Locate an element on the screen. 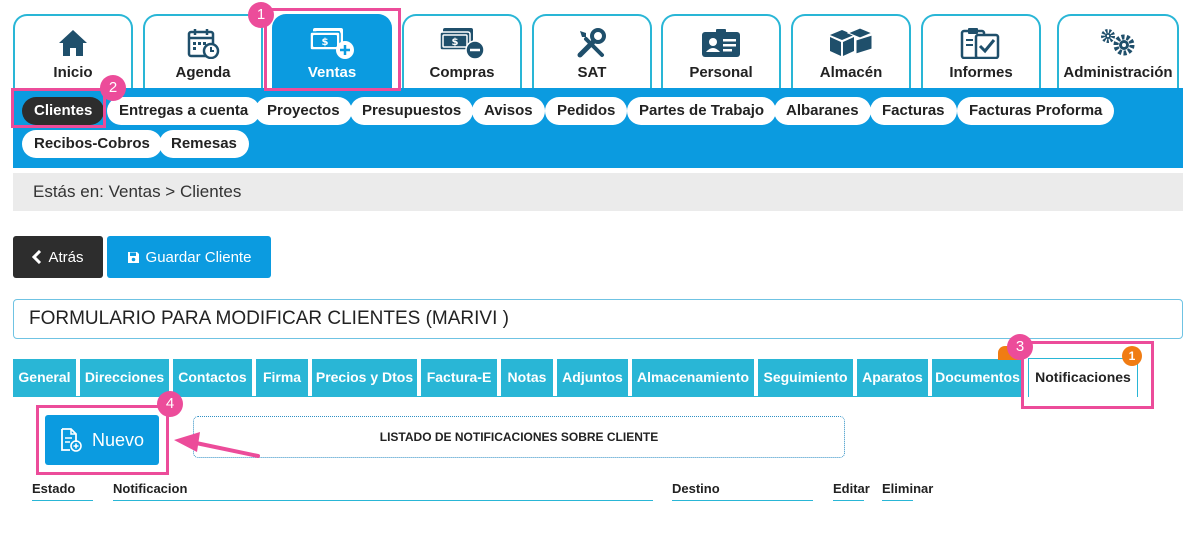 Image resolution: width=1189 pixels, height=535 pixels. module-label: Informes is located at coordinates (981, 72).